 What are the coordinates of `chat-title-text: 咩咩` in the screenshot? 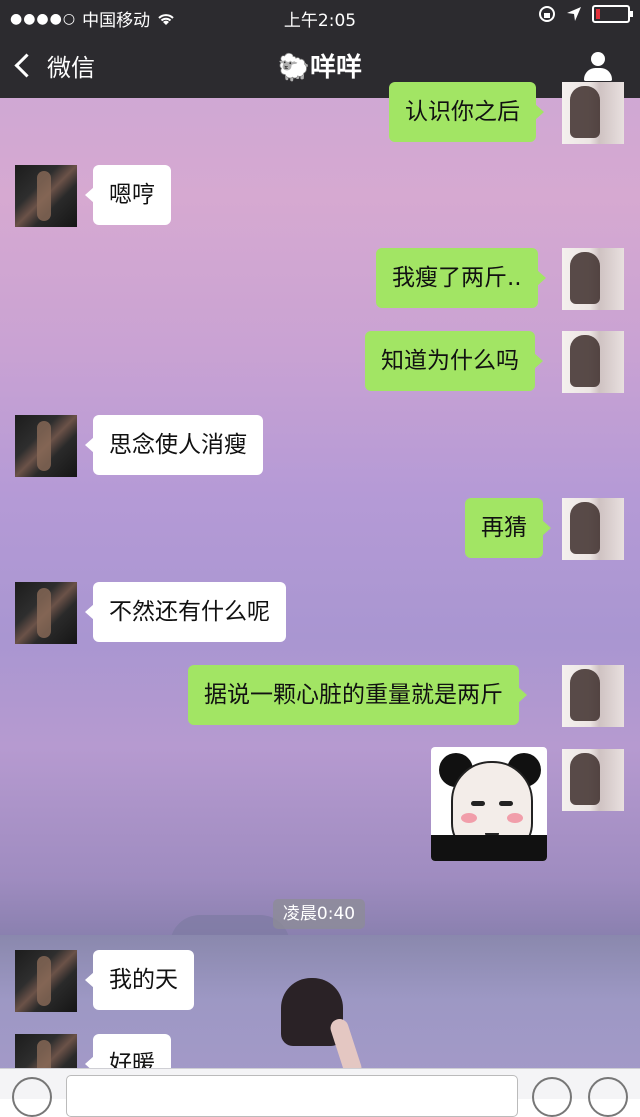 It's located at (336, 68).